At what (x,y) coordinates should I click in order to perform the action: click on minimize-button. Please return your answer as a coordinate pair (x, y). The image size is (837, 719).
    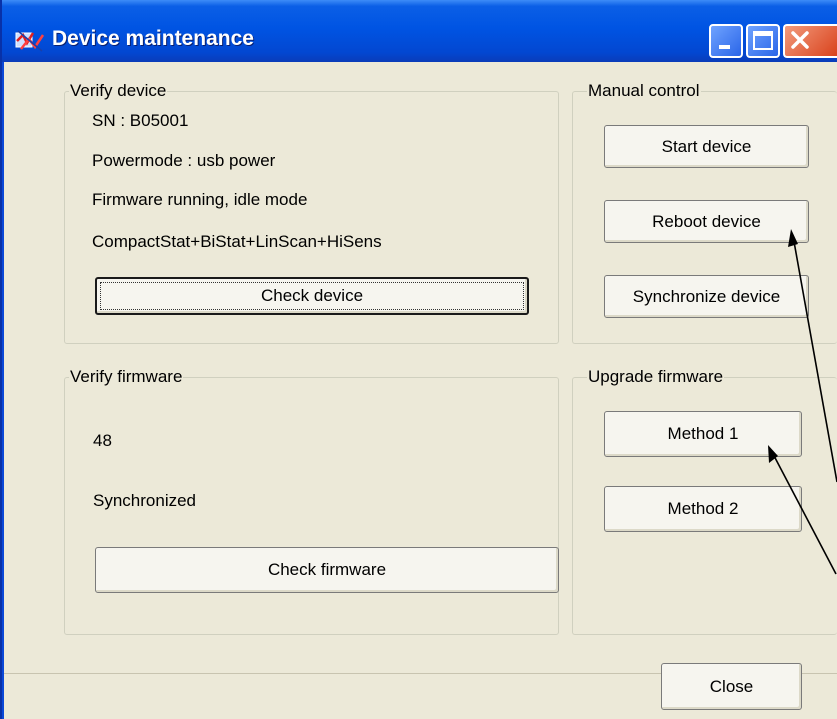
    Looking at the image, I should click on (726, 41).